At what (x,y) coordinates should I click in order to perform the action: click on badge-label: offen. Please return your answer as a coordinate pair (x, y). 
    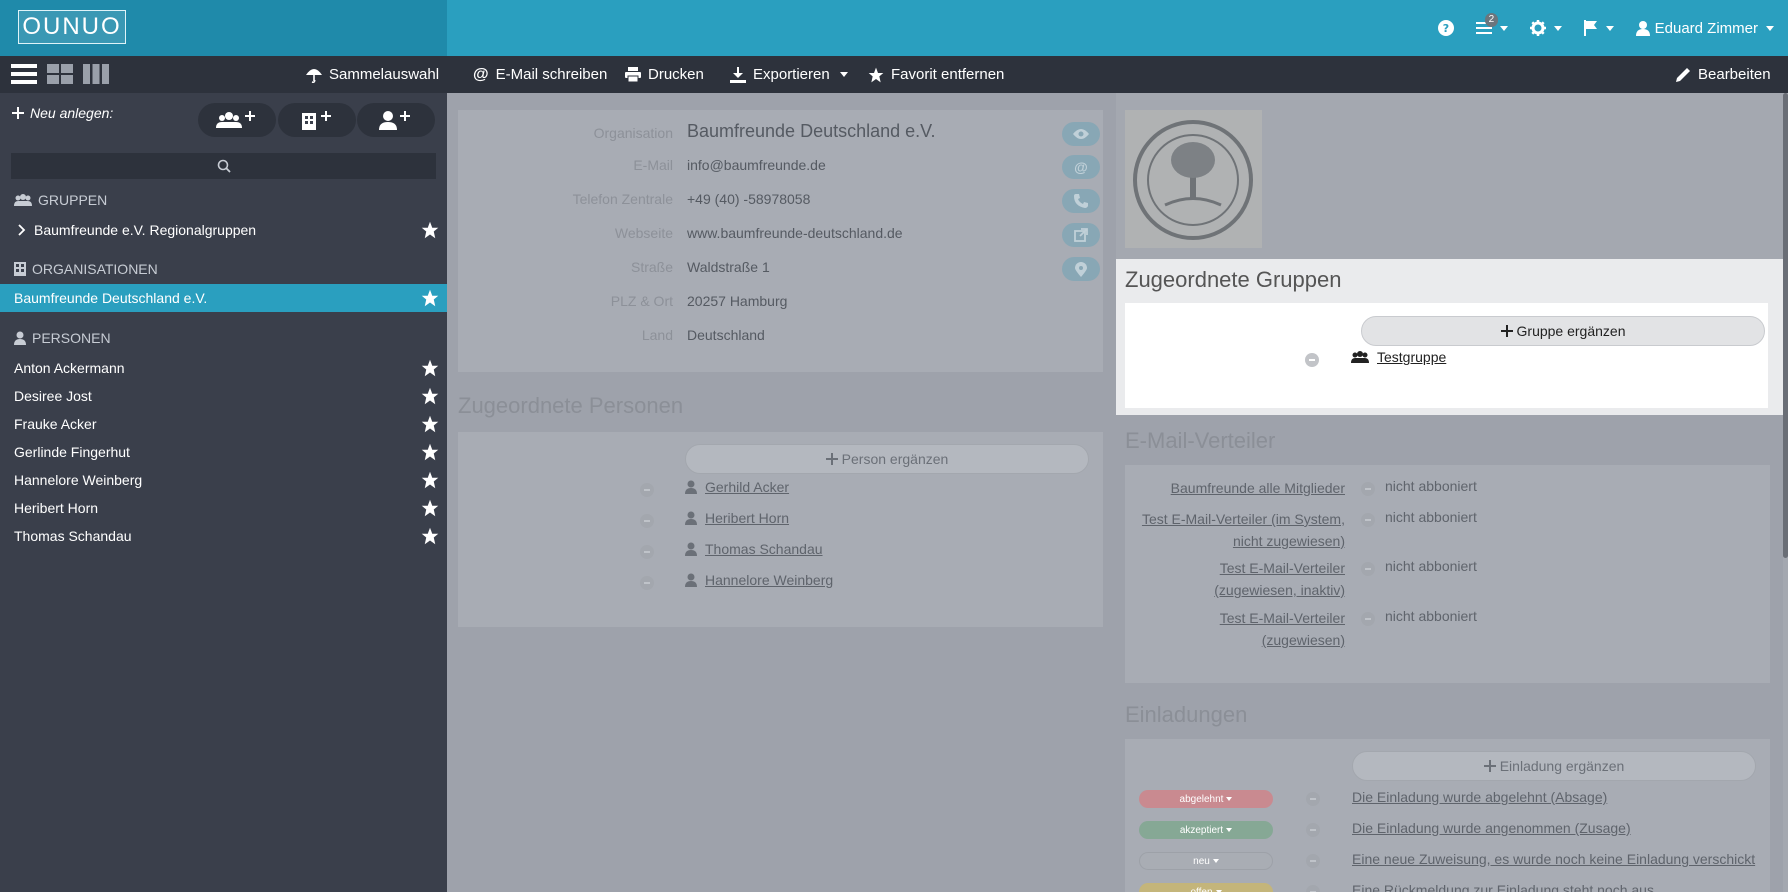
    Looking at the image, I should click on (1201, 889).